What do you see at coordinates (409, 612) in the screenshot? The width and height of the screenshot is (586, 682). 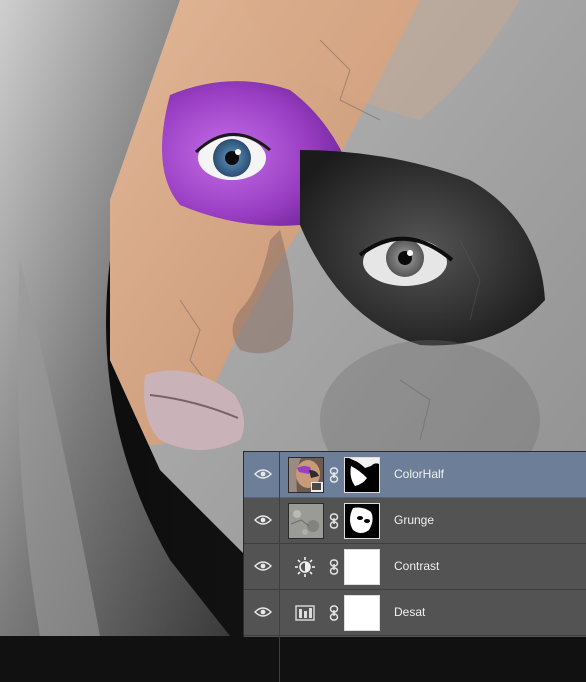 I see `layer-name: Desat` at bounding box center [409, 612].